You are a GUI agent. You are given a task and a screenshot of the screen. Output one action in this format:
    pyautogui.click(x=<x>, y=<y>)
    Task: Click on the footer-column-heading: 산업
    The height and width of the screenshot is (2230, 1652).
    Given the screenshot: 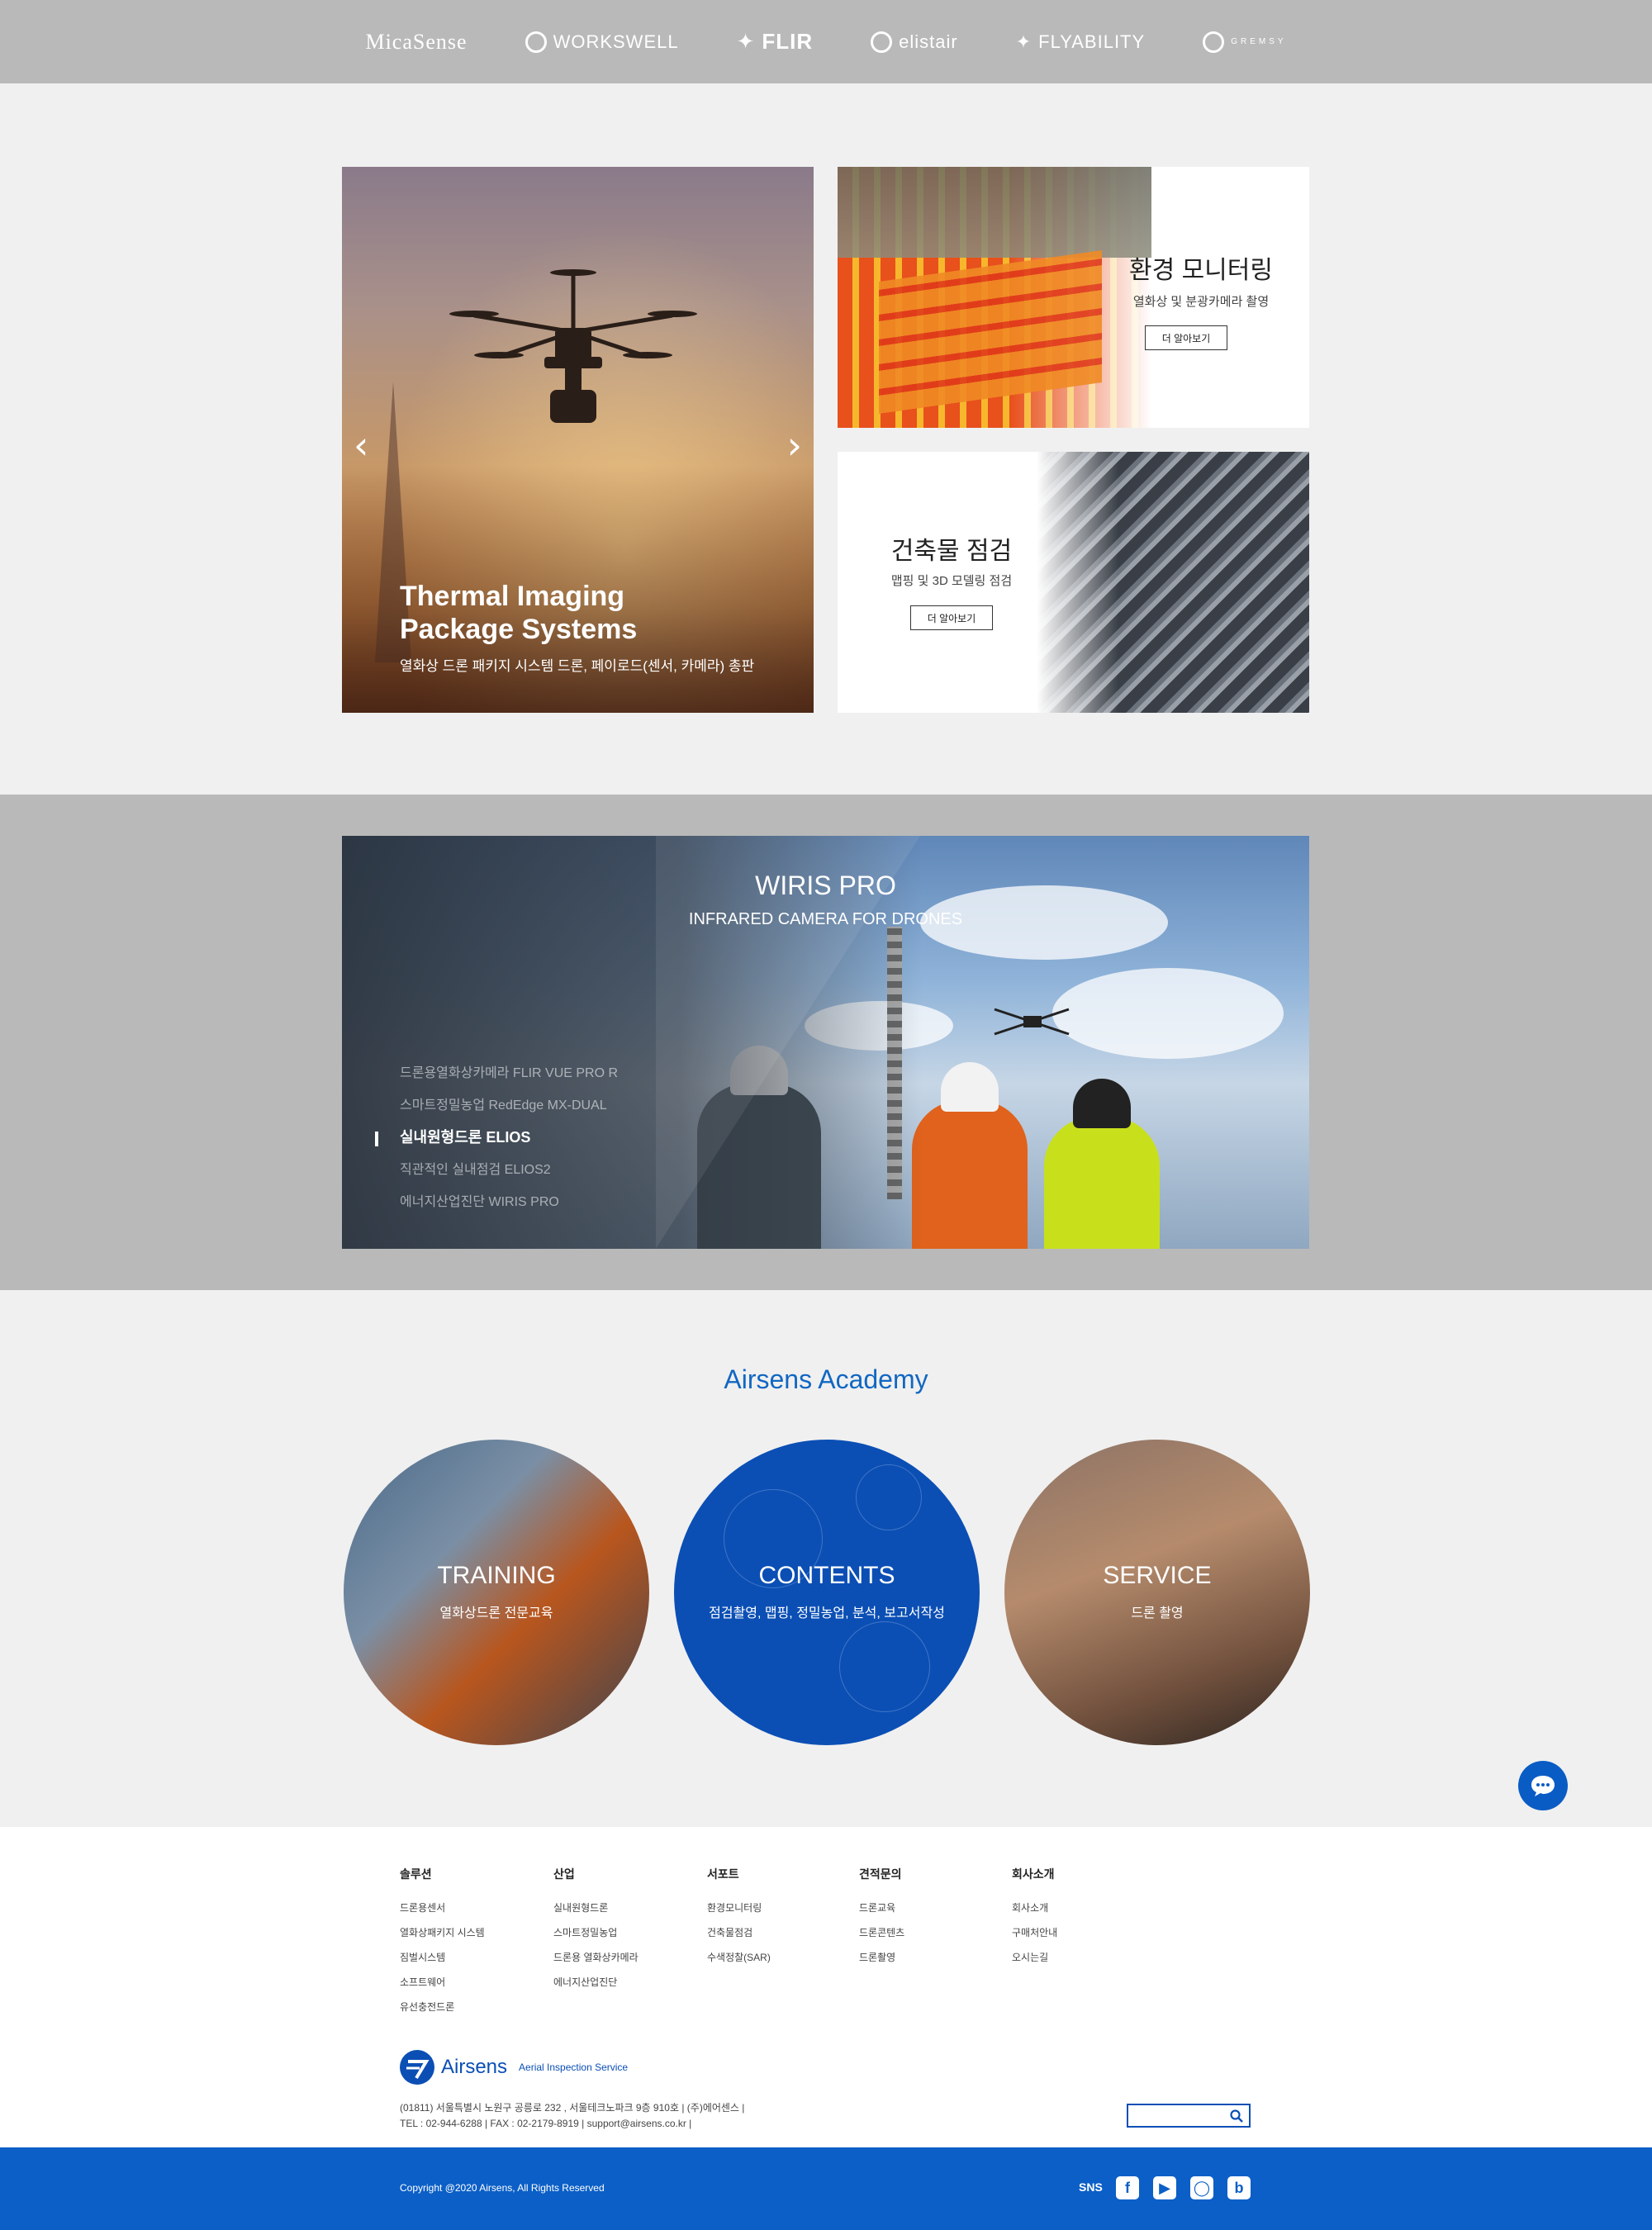 What is the action you would take?
    pyautogui.click(x=564, y=1874)
    